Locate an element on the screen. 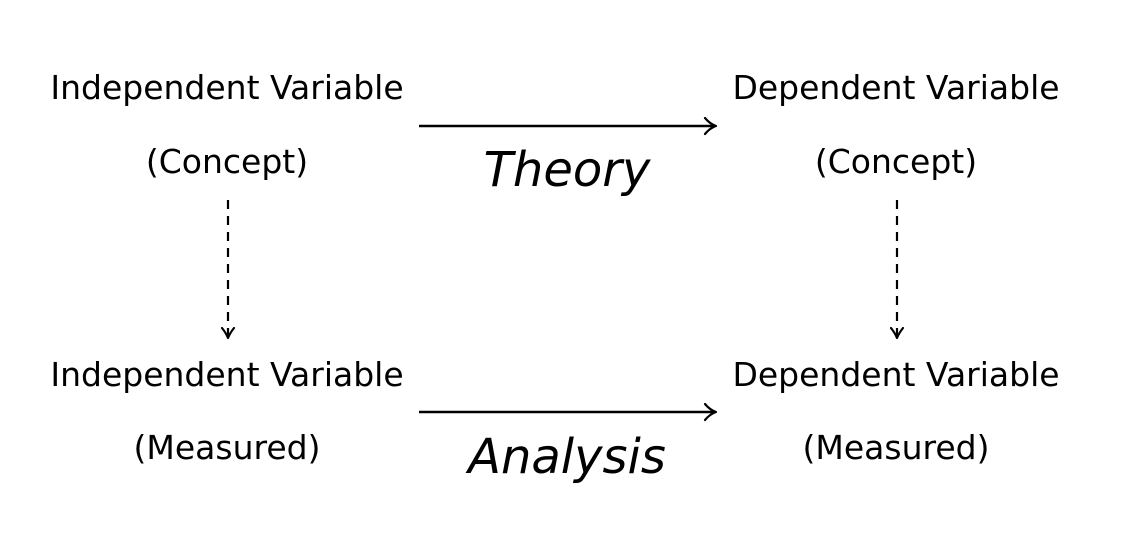 This screenshot has height=547, width=1122. iv-measured-subtitle: (Measured) is located at coordinates (227, 447).